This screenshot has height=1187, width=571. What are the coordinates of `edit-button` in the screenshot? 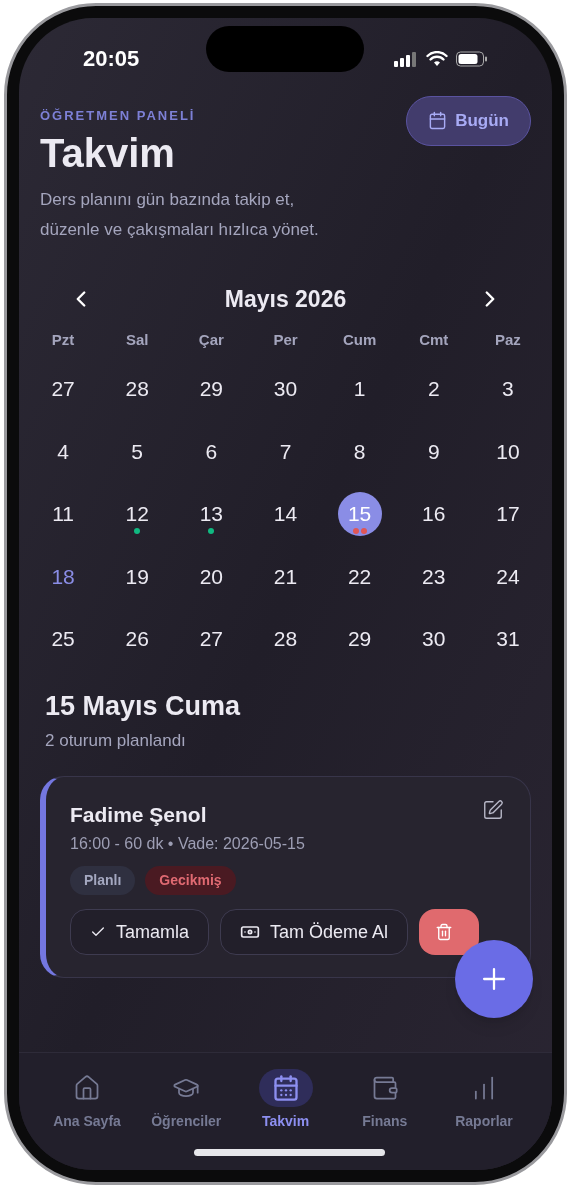 It's located at (493, 809).